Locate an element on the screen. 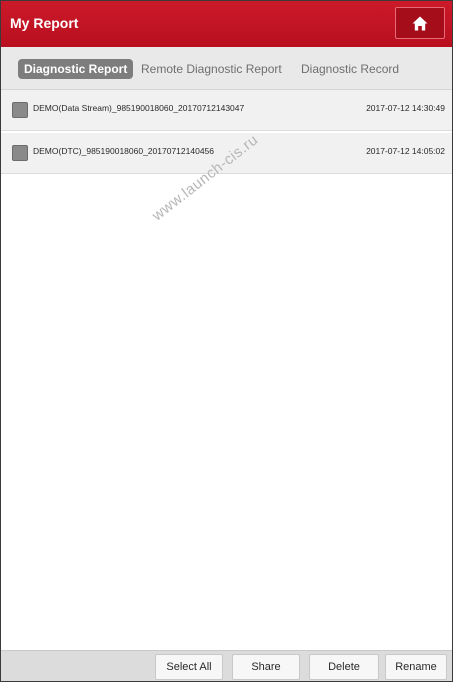  report-date: 2017-07-12 14:30:49 is located at coordinates (405, 108).